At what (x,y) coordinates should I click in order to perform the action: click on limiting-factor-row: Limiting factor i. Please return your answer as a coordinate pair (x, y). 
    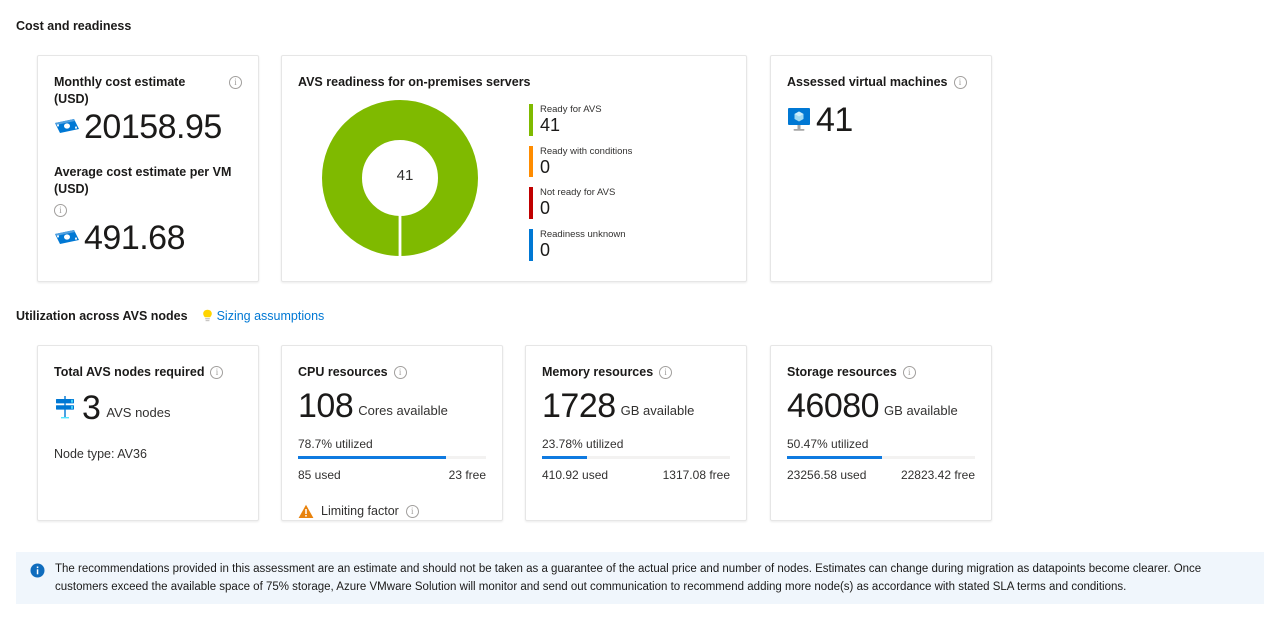
    Looking at the image, I should click on (392, 511).